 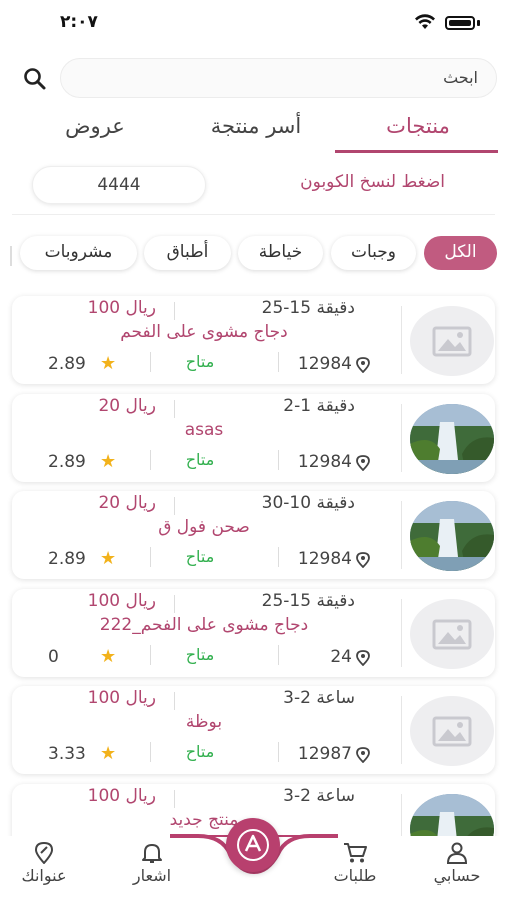 I want to click on tab-offers: عروض, so click(x=95, y=126).